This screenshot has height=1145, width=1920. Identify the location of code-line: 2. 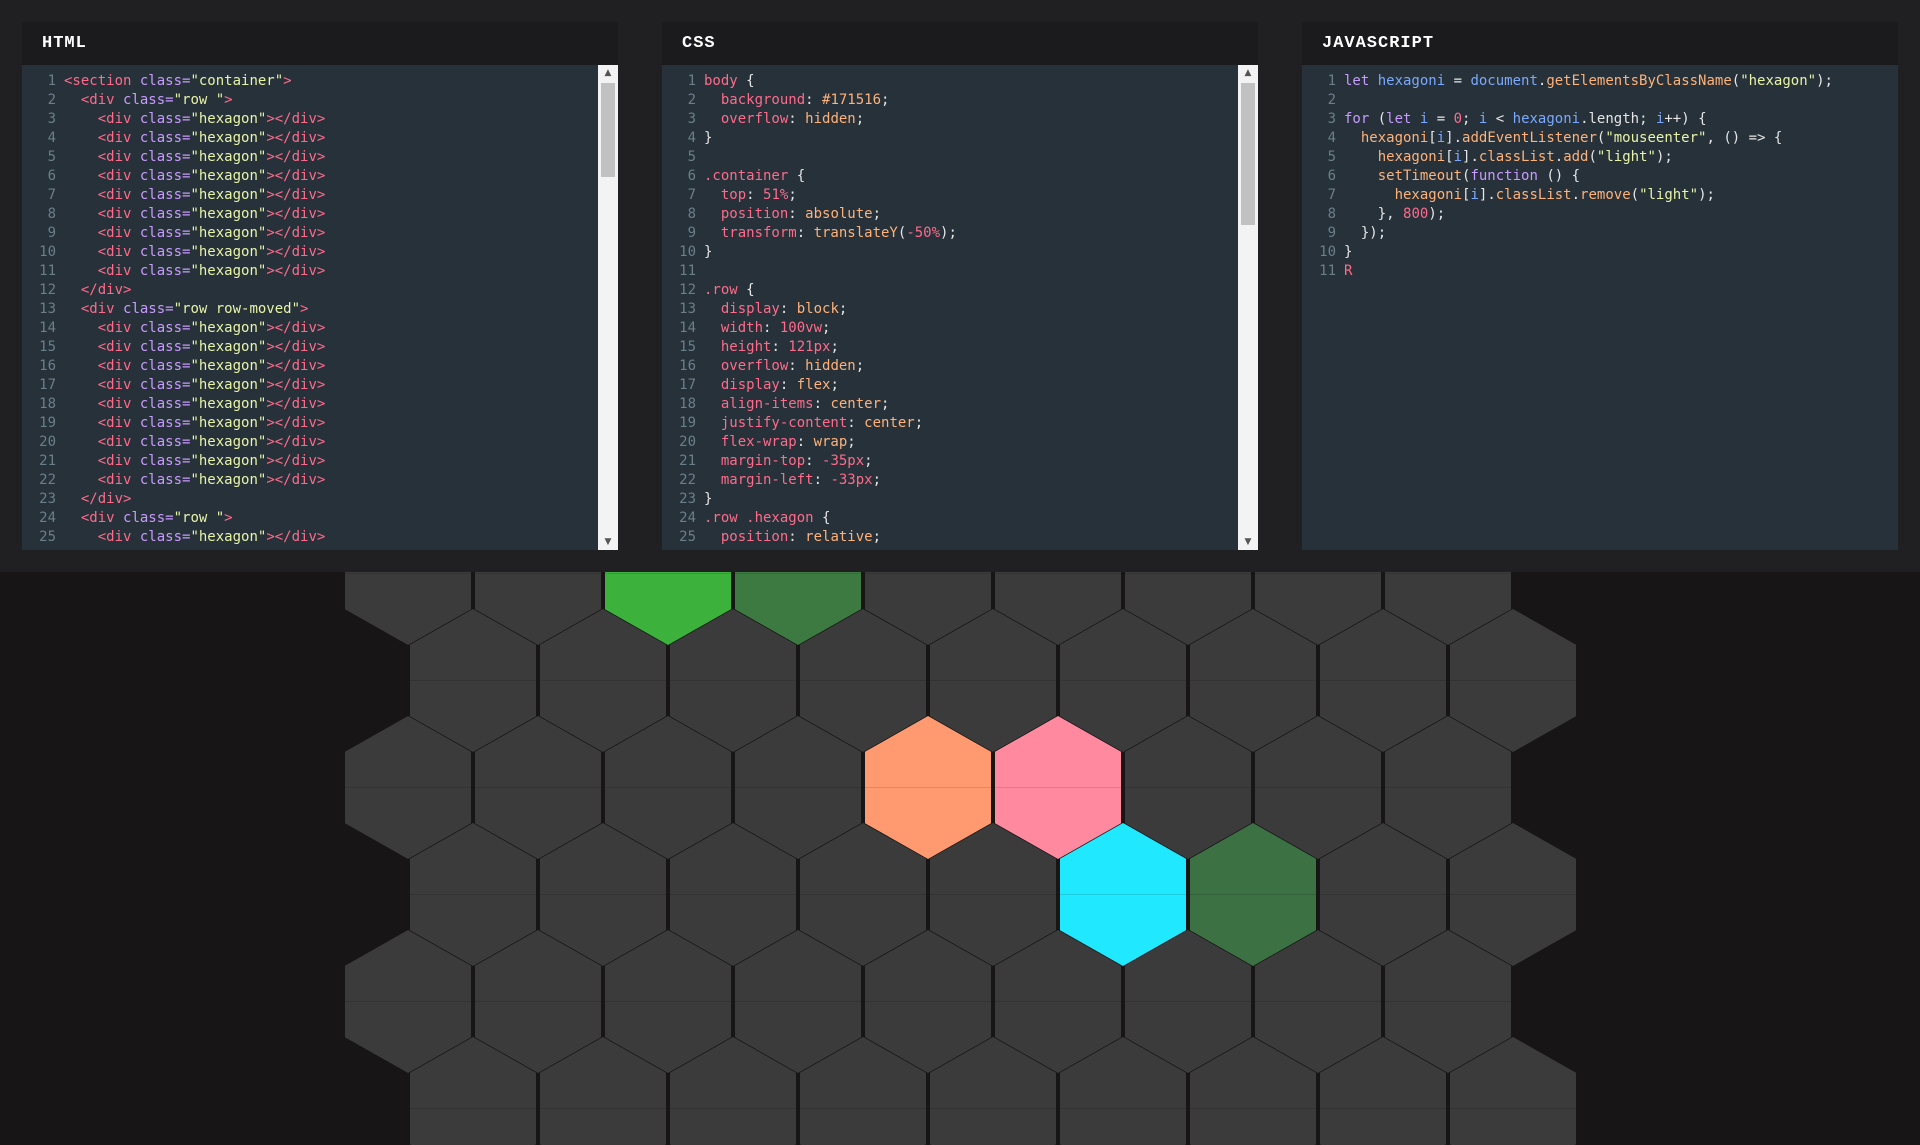
(1600, 100).